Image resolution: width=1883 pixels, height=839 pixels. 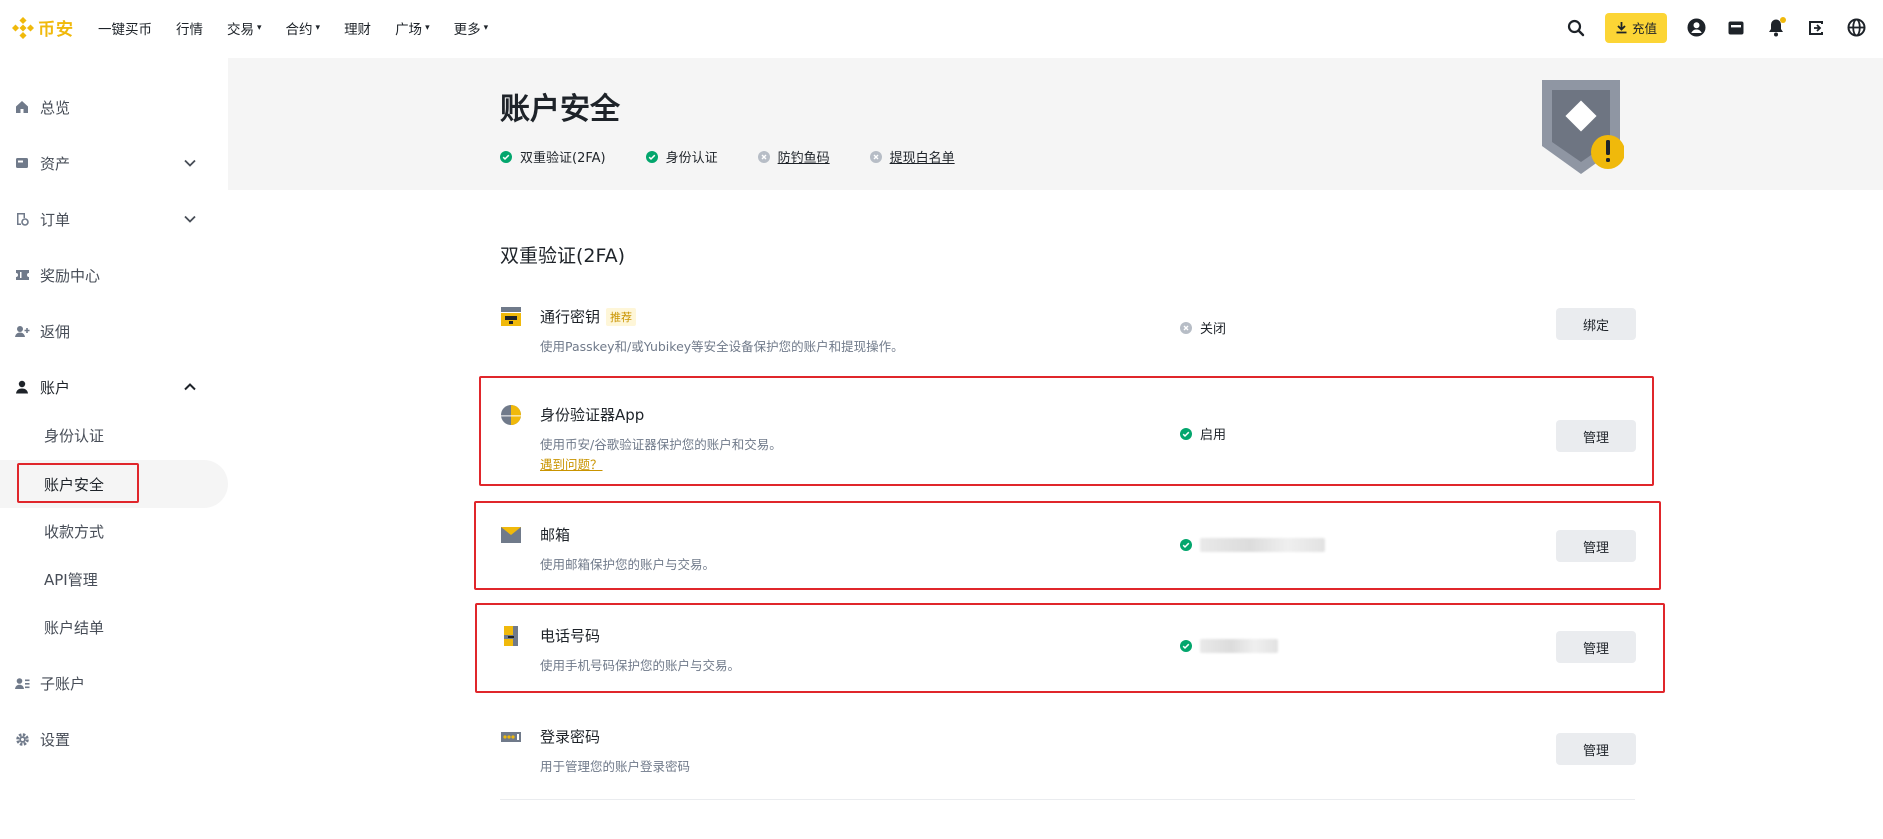 What do you see at coordinates (114, 484) in the screenshot?
I see `sidebar-sub-account-security: 账户安全` at bounding box center [114, 484].